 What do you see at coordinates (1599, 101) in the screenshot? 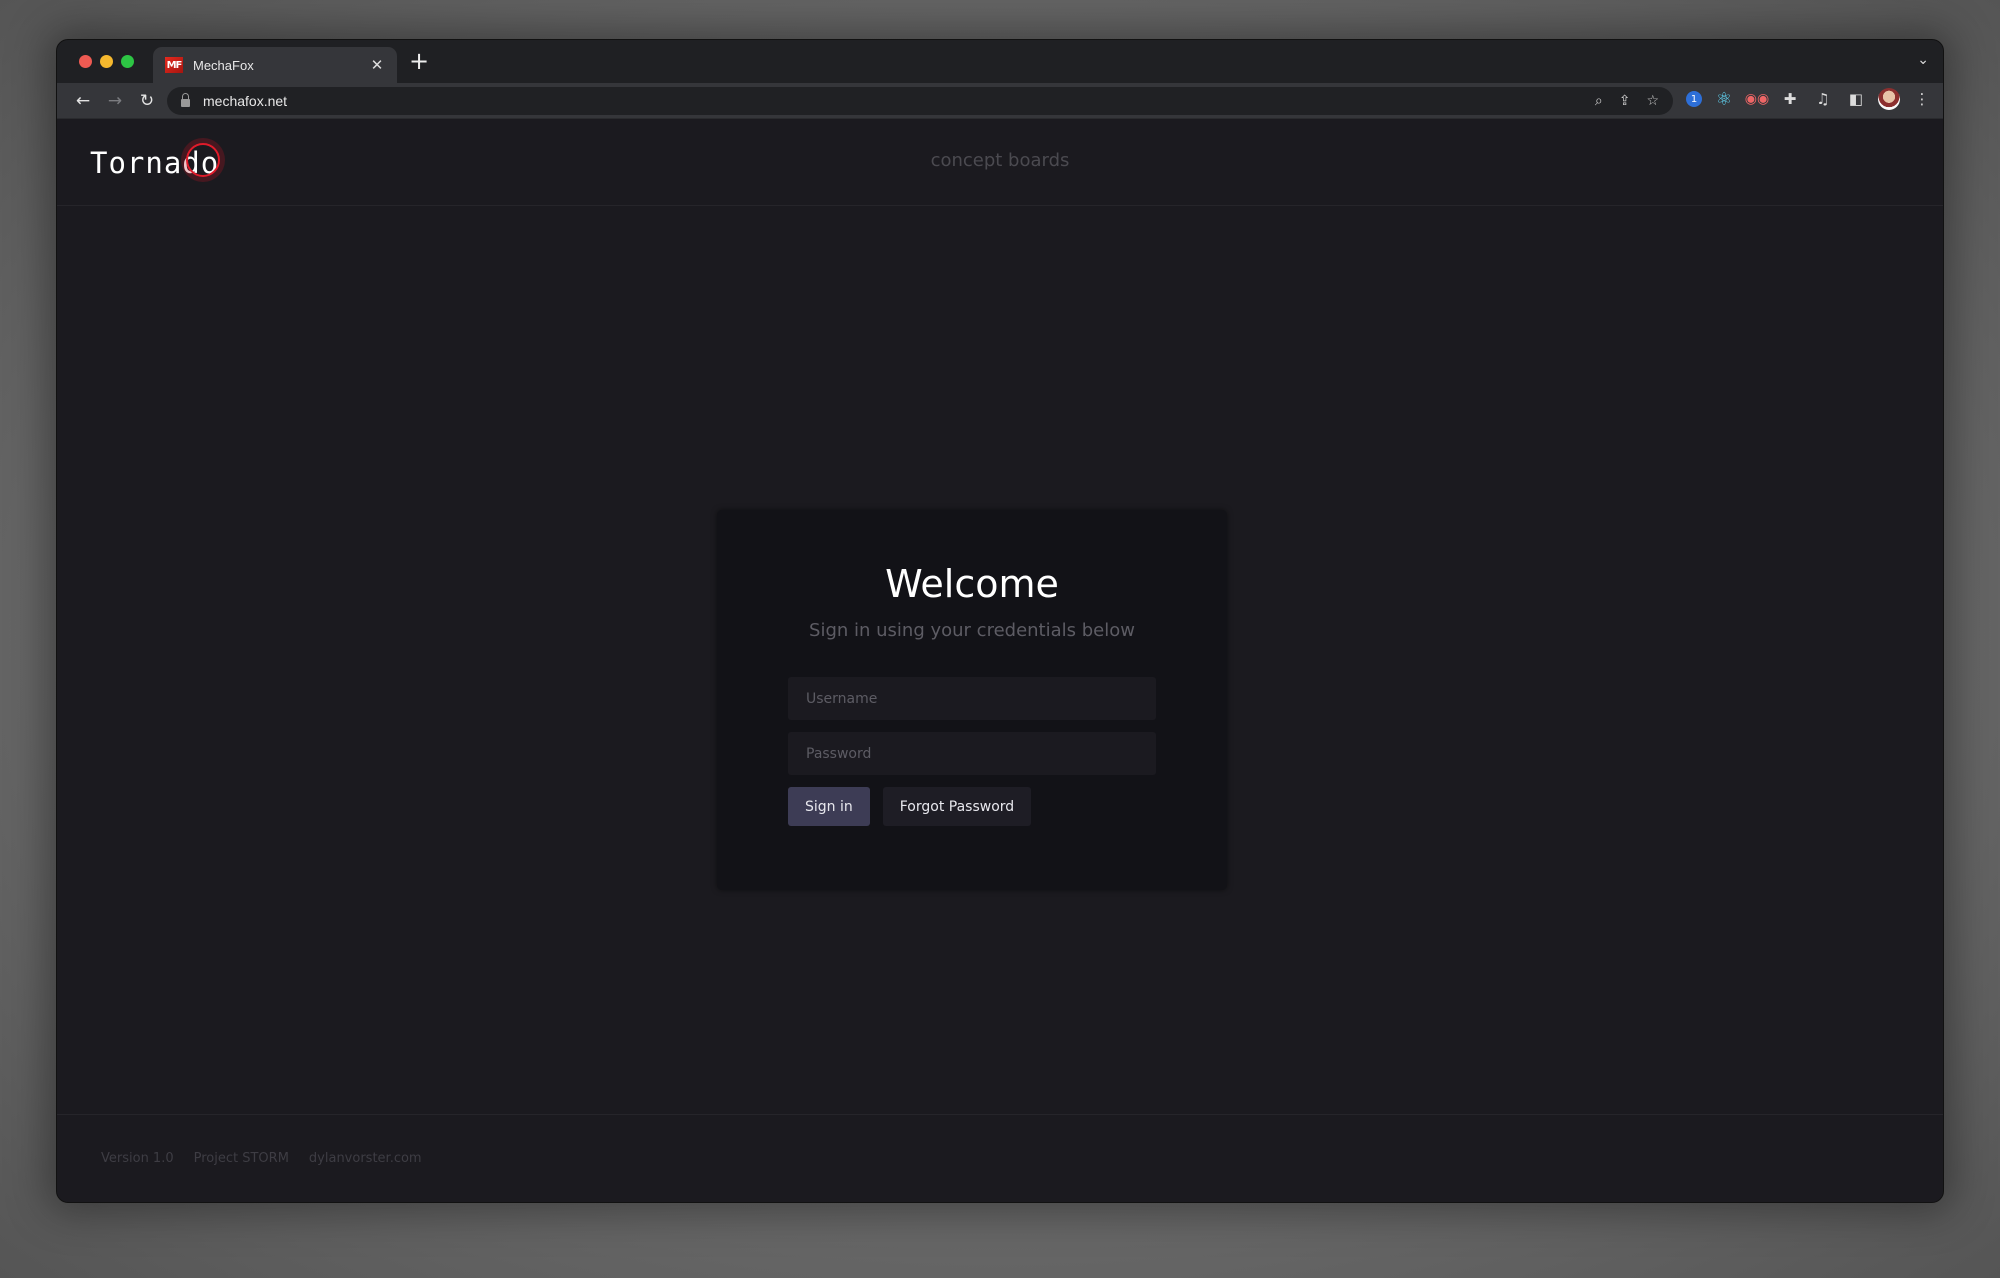
I see `zoom-search-icon: ⌕` at bounding box center [1599, 101].